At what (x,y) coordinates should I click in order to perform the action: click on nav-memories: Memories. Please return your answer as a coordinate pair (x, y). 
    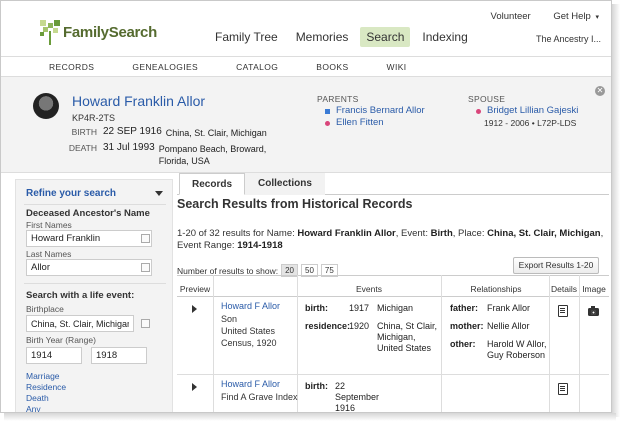
    Looking at the image, I should click on (322, 37).